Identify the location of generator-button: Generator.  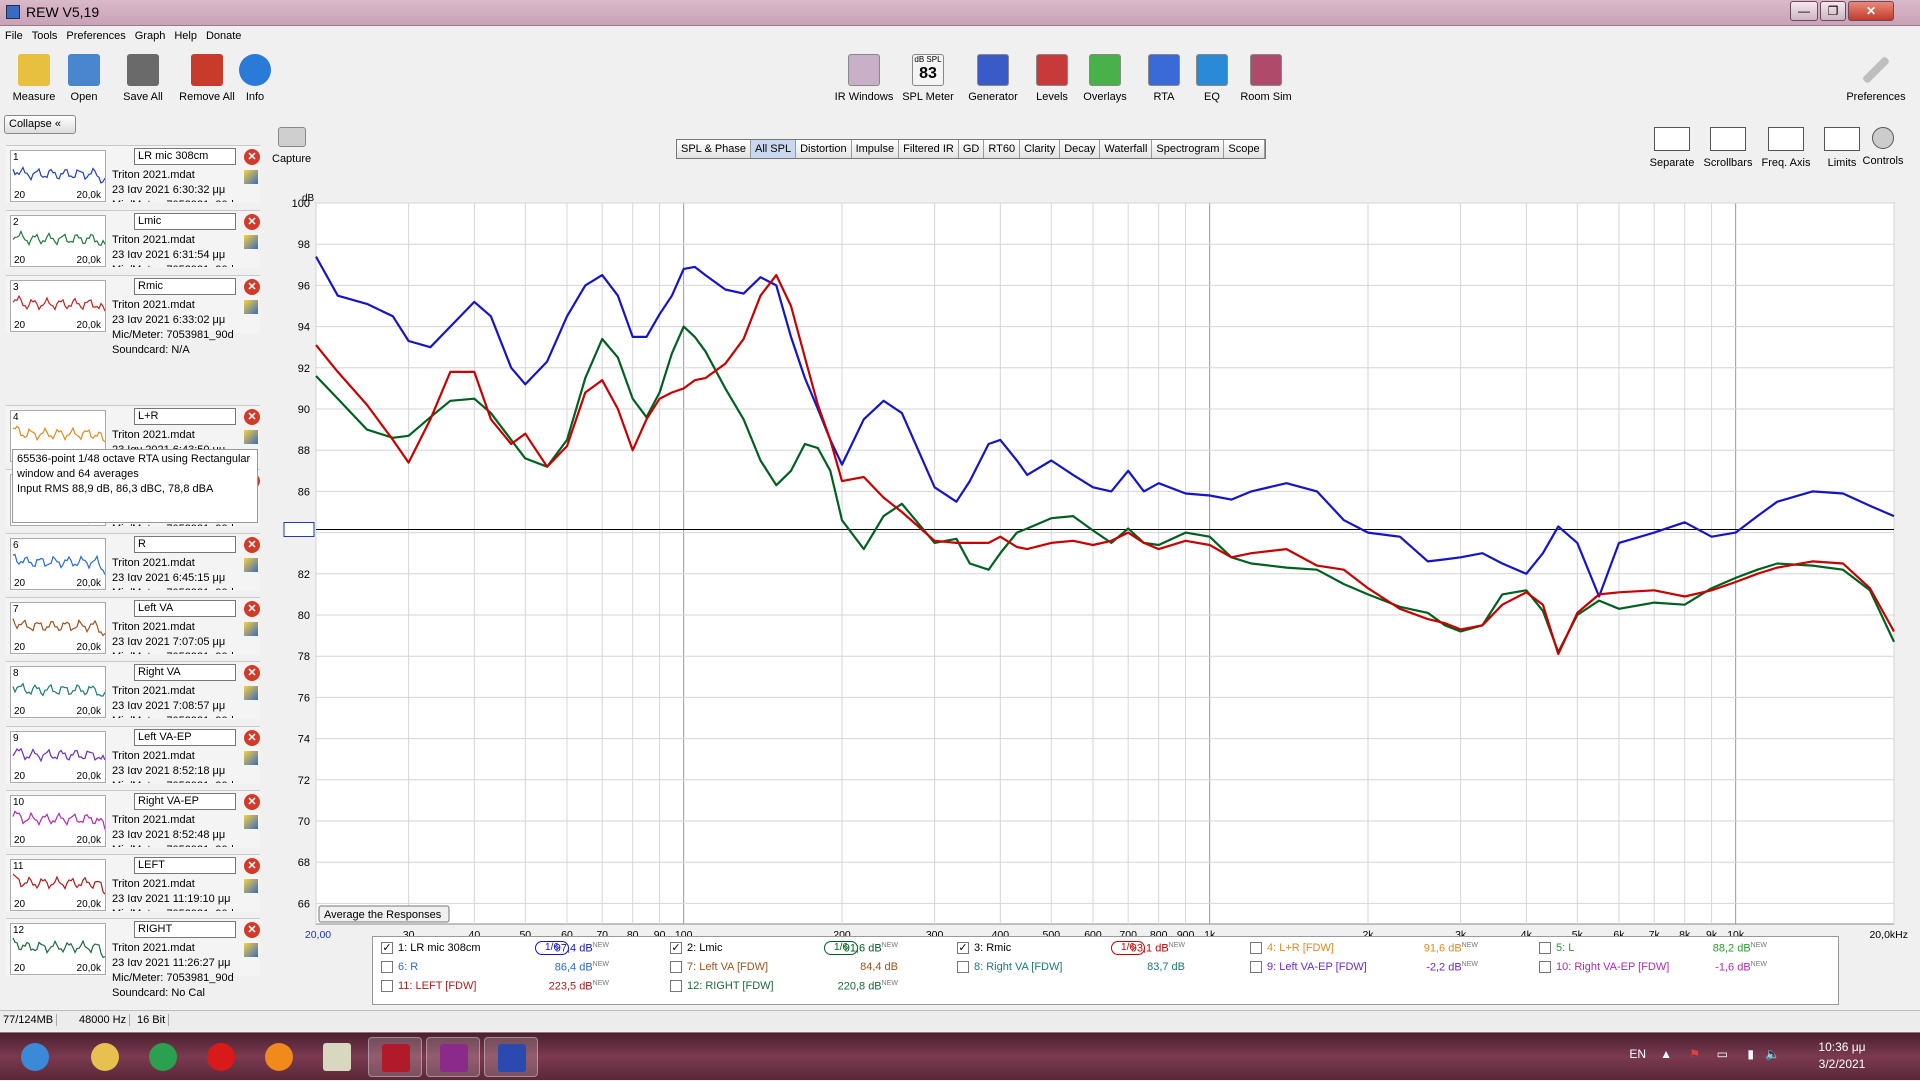
(993, 78).